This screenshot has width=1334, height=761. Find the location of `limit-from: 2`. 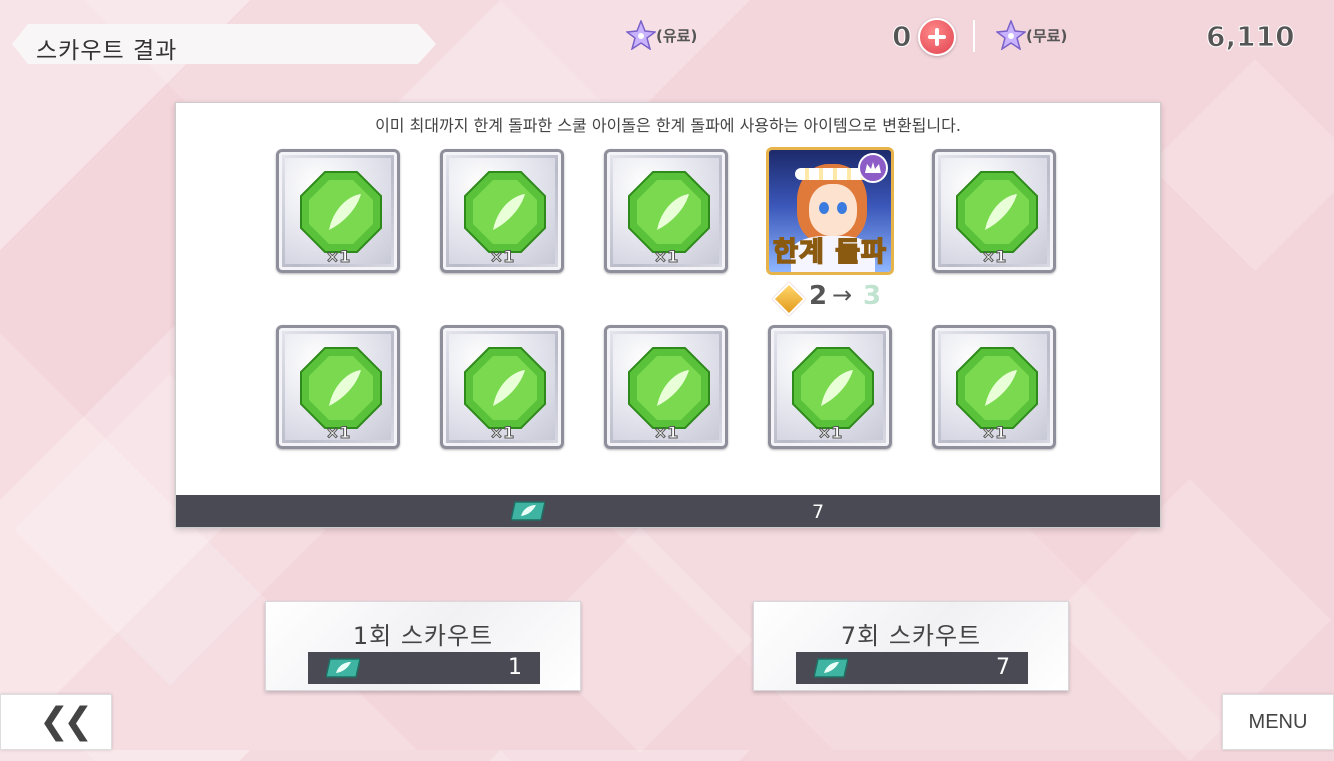

limit-from: 2 is located at coordinates (818, 296).